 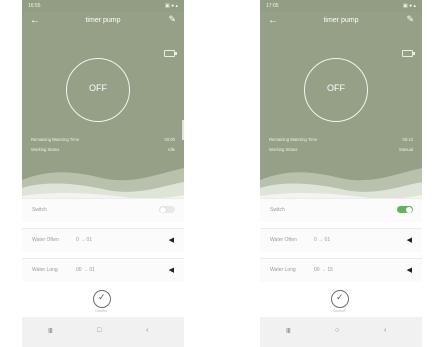 What do you see at coordinates (103, 6) in the screenshot?
I see `status-bar: 16:55 ▣ ● ▴` at bounding box center [103, 6].